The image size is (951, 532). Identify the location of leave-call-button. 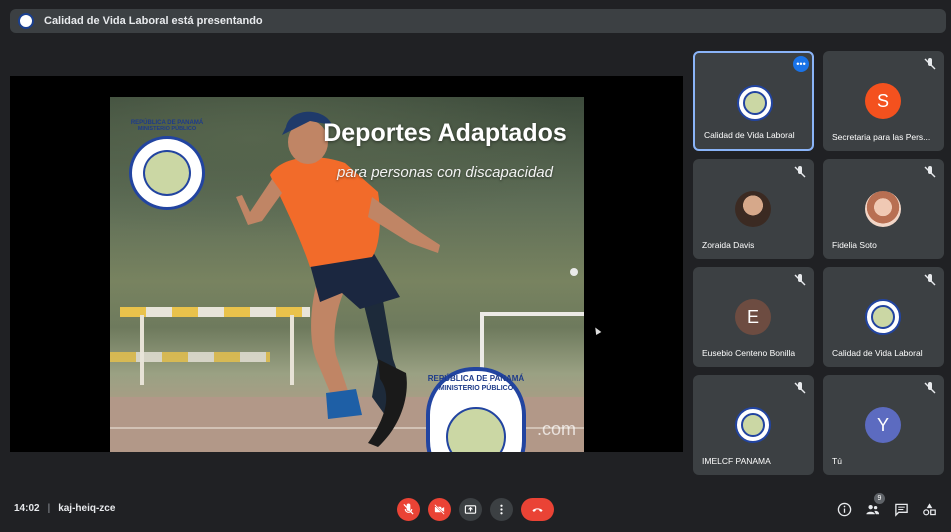
(537, 509).